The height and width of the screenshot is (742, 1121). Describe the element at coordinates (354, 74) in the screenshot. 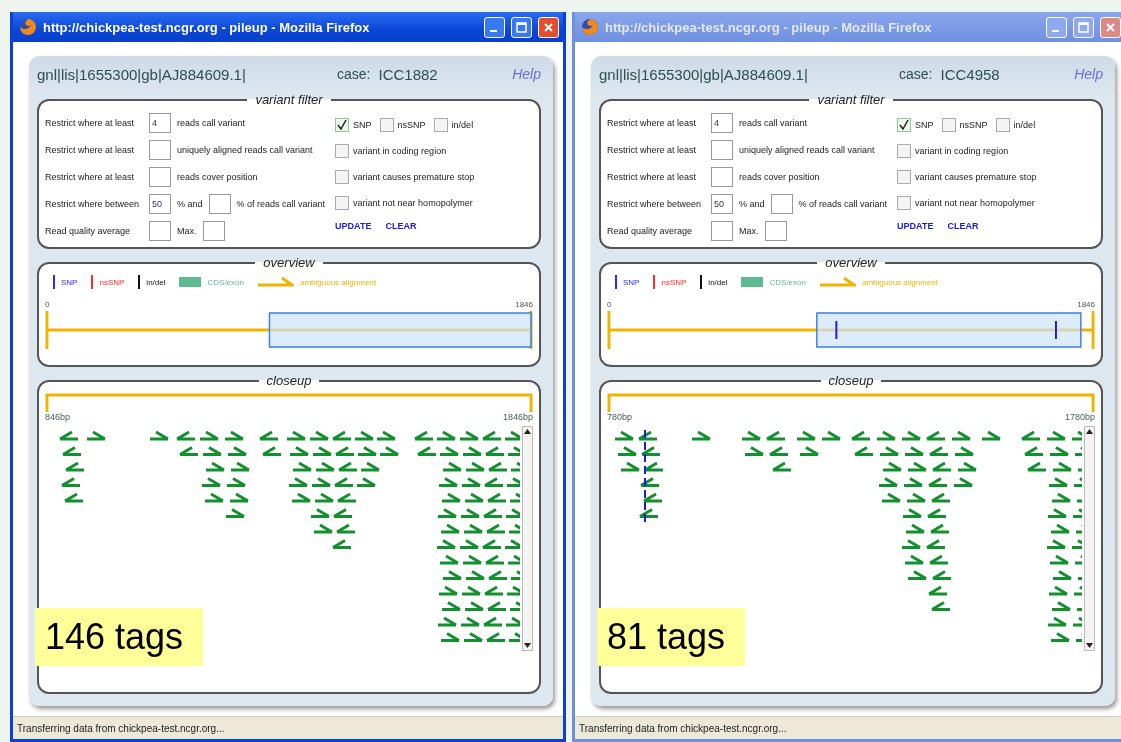

I see `case-label: case:` at that location.